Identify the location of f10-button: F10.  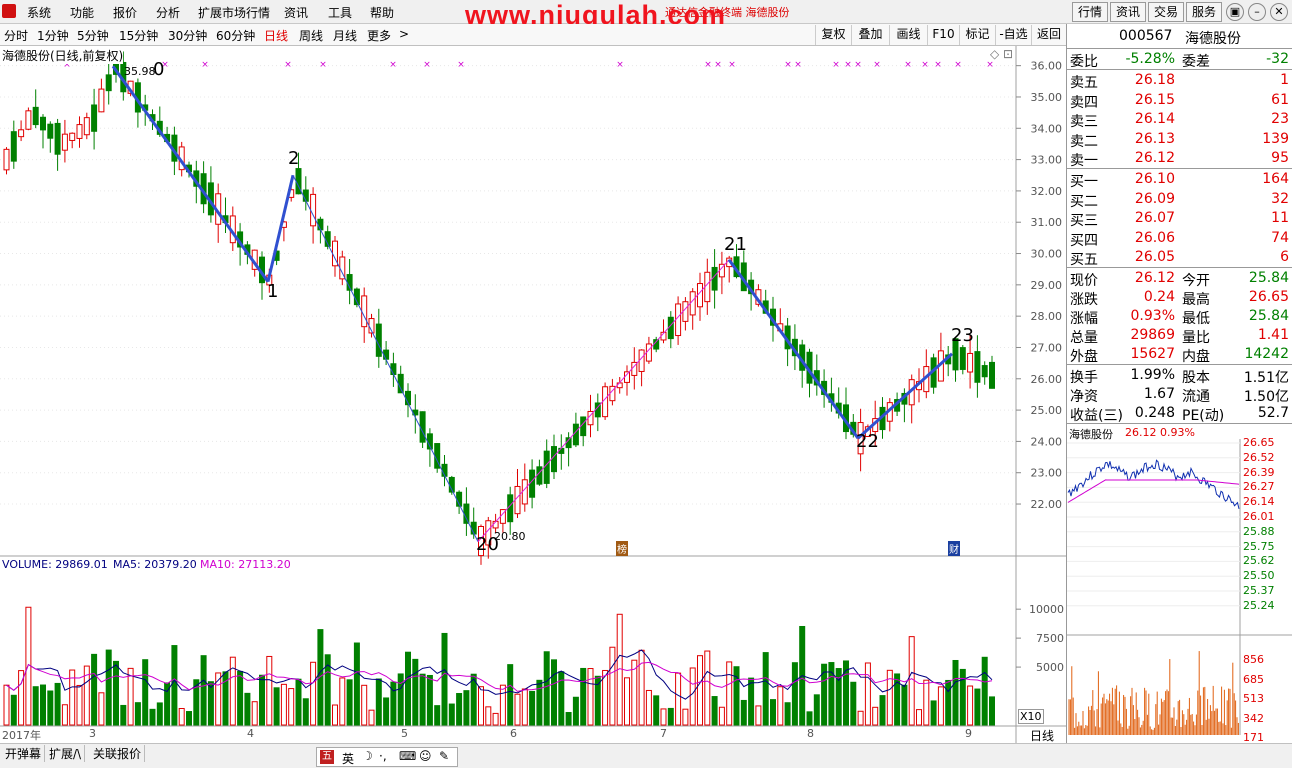
(943, 35).